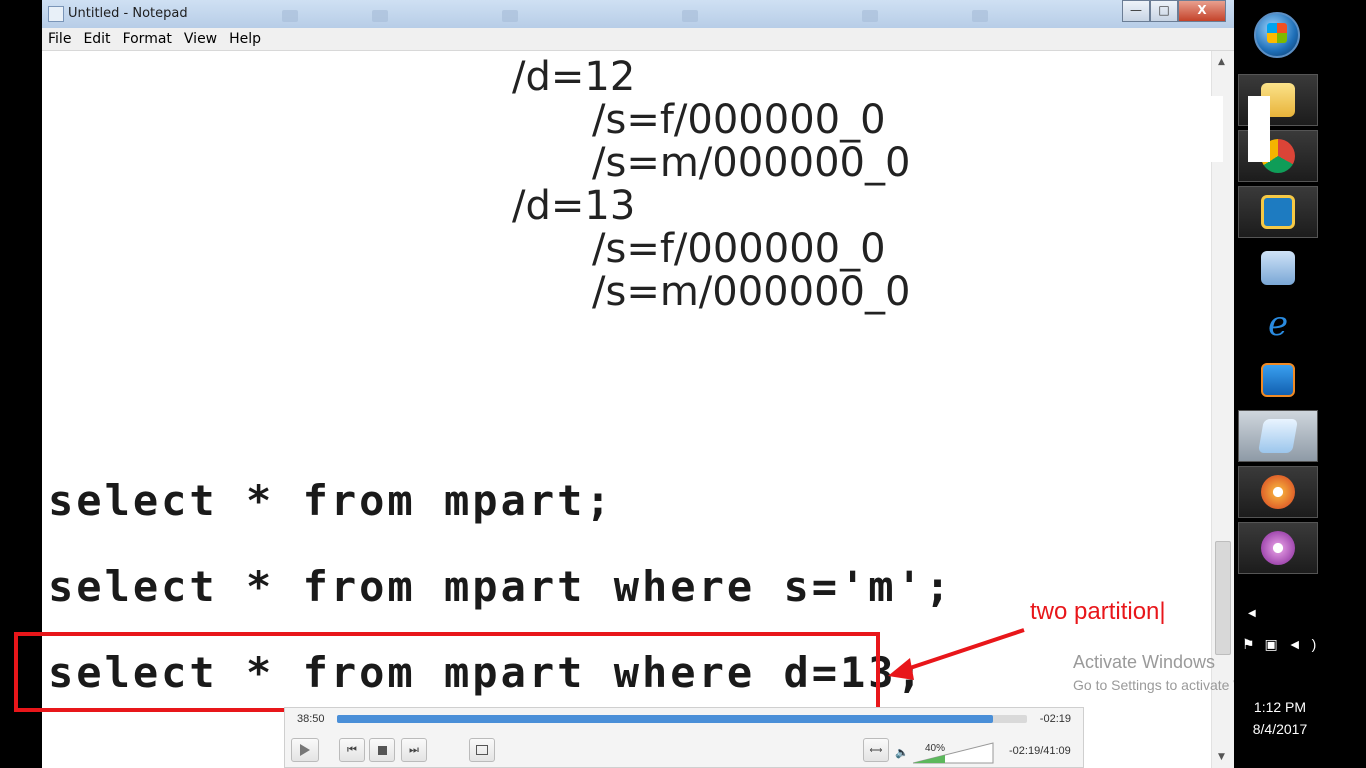 The image size is (1366, 768). What do you see at coordinates (956, 654) in the screenshot?
I see `annotation-arrow-icon` at bounding box center [956, 654].